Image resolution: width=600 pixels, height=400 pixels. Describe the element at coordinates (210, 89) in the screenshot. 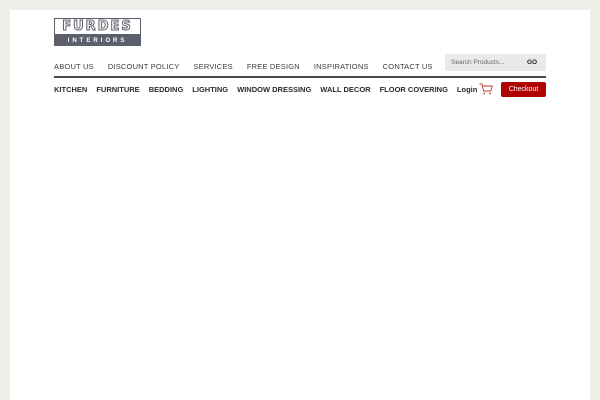

I see `category-lighting: LIGHTING` at that location.